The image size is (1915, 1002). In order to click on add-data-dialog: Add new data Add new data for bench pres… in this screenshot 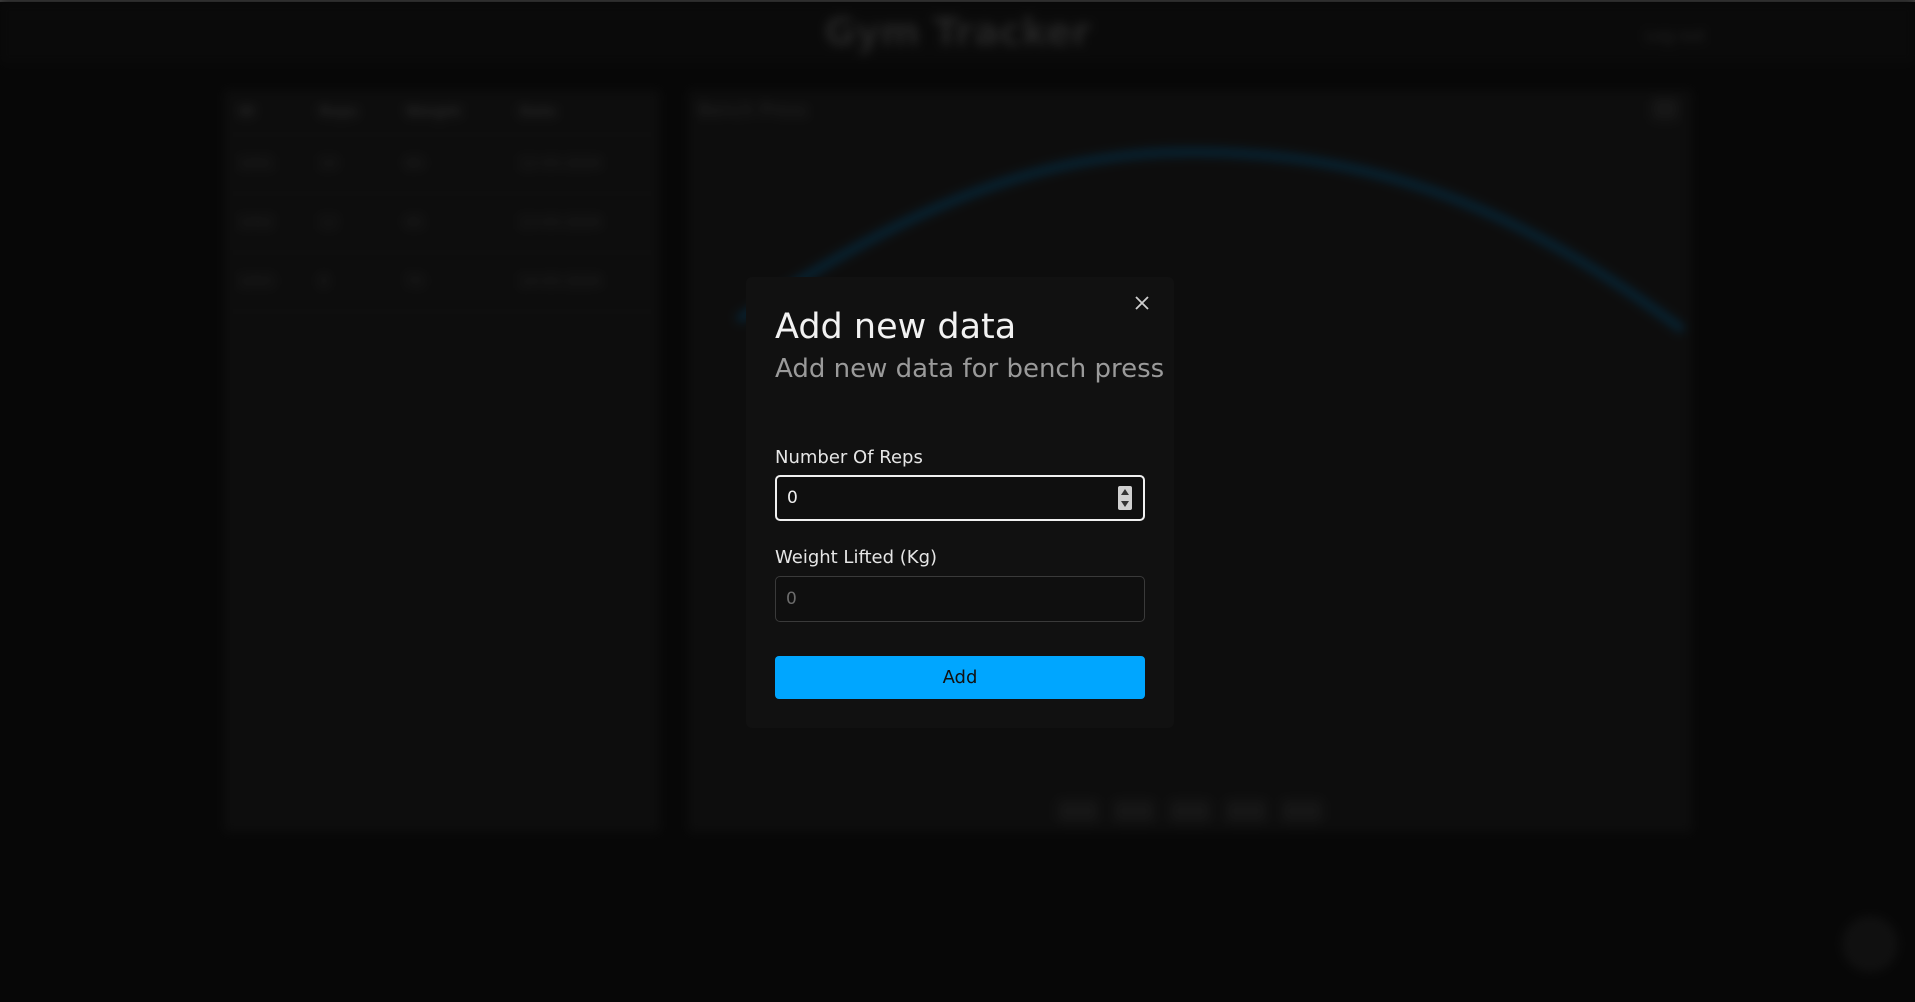, I will do `click(960, 502)`.